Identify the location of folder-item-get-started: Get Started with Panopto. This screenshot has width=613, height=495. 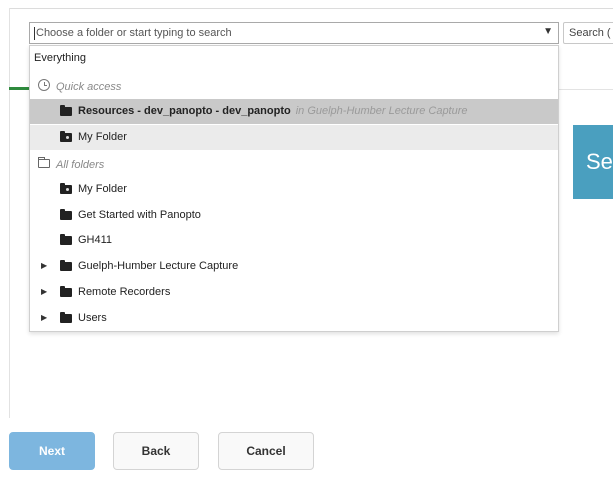
(294, 215).